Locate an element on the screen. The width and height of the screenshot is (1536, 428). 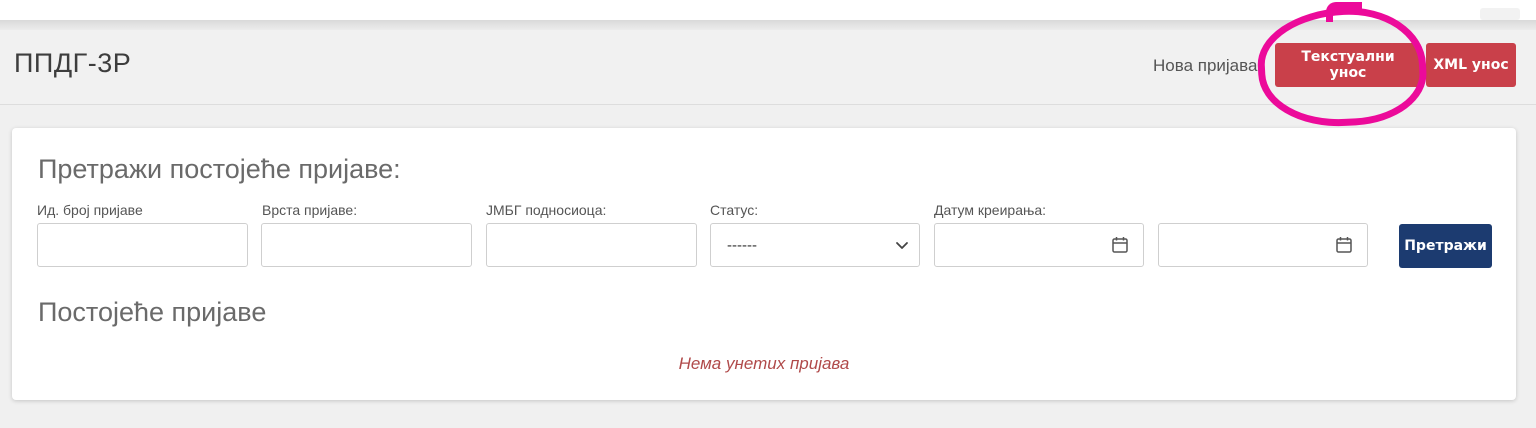
xml-entry-button: XML унос is located at coordinates (1471, 65).